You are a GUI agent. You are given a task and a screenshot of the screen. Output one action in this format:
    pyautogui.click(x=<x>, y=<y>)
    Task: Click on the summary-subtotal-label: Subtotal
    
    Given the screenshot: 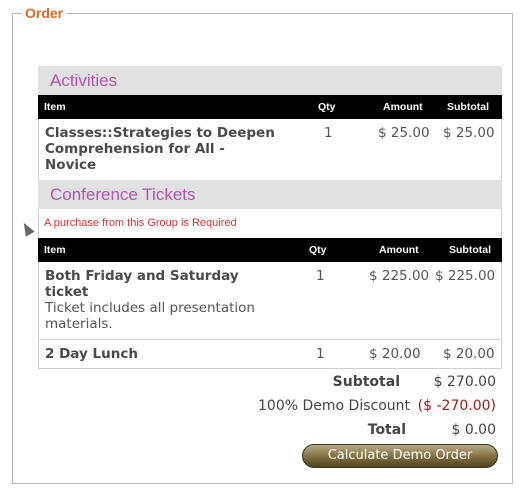 What is the action you would take?
    pyautogui.click(x=366, y=382)
    